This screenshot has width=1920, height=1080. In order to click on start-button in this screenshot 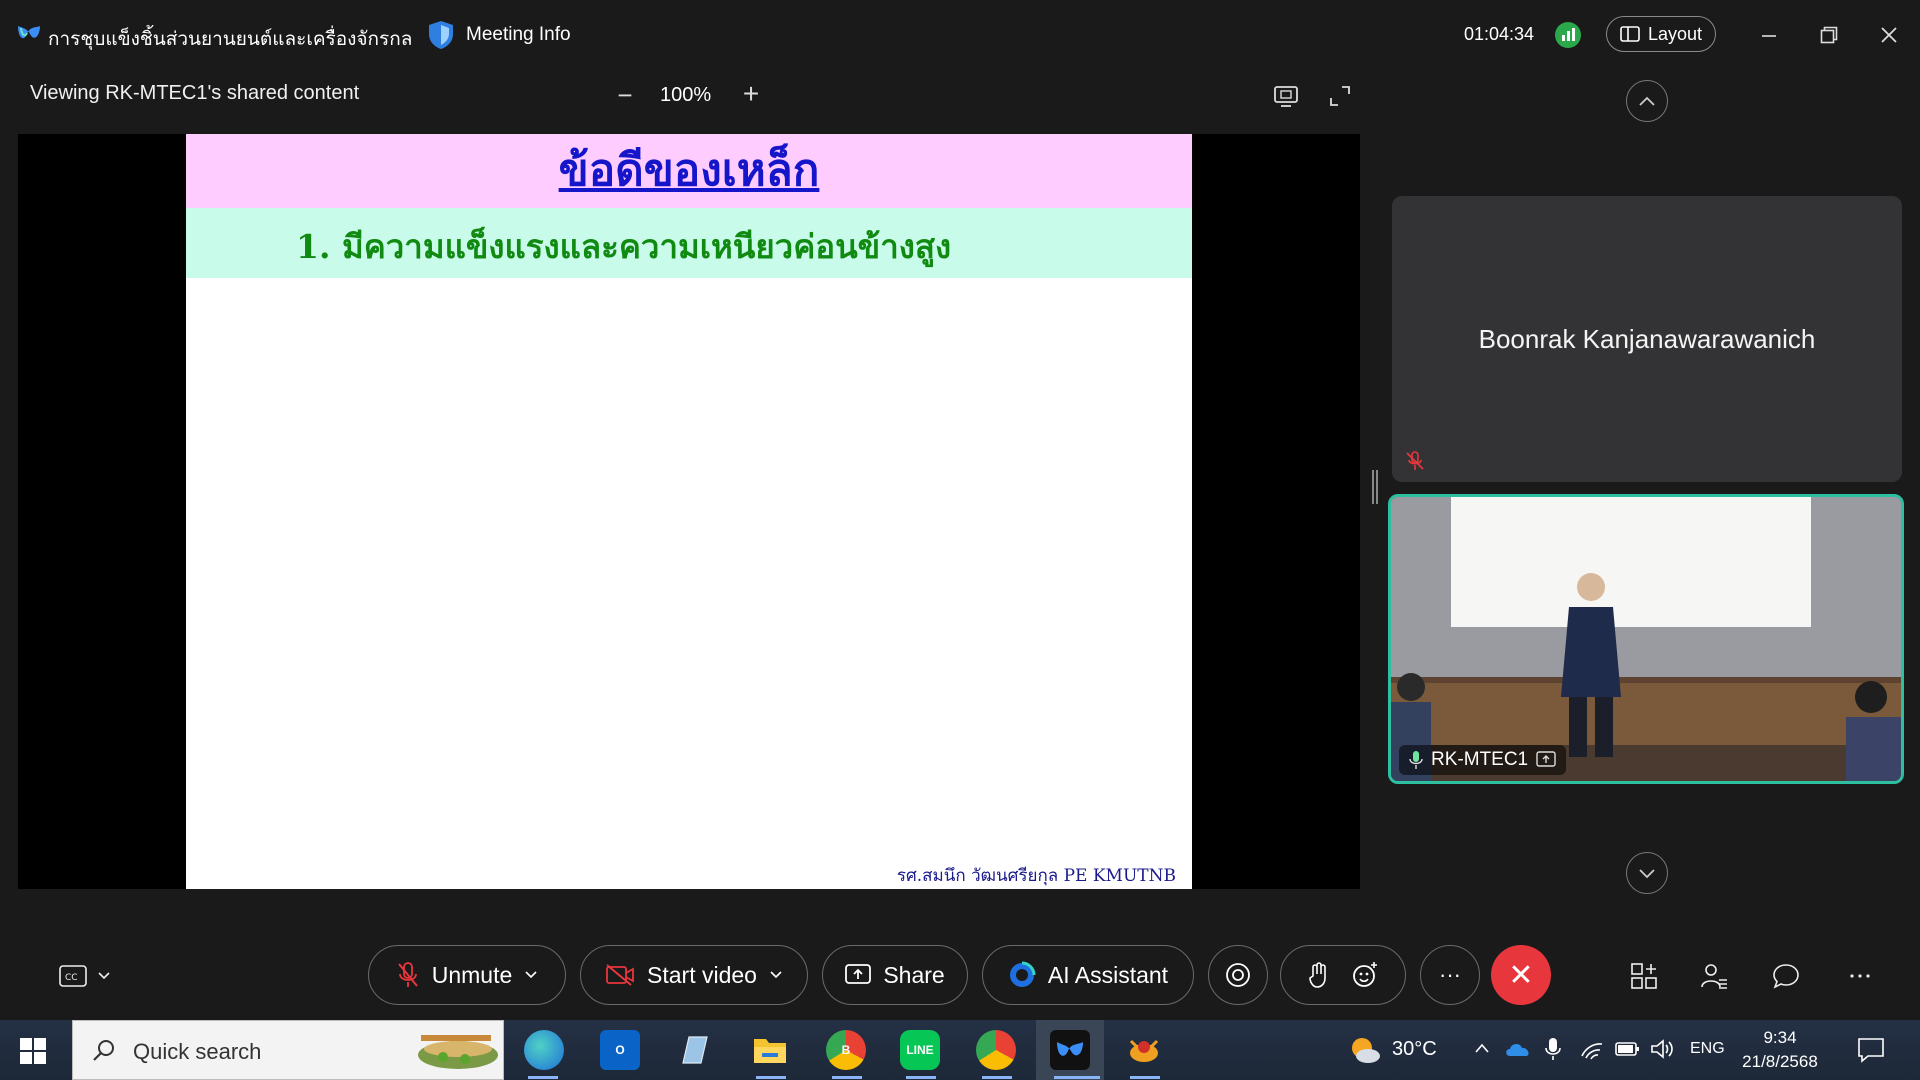, I will do `click(33, 1051)`.